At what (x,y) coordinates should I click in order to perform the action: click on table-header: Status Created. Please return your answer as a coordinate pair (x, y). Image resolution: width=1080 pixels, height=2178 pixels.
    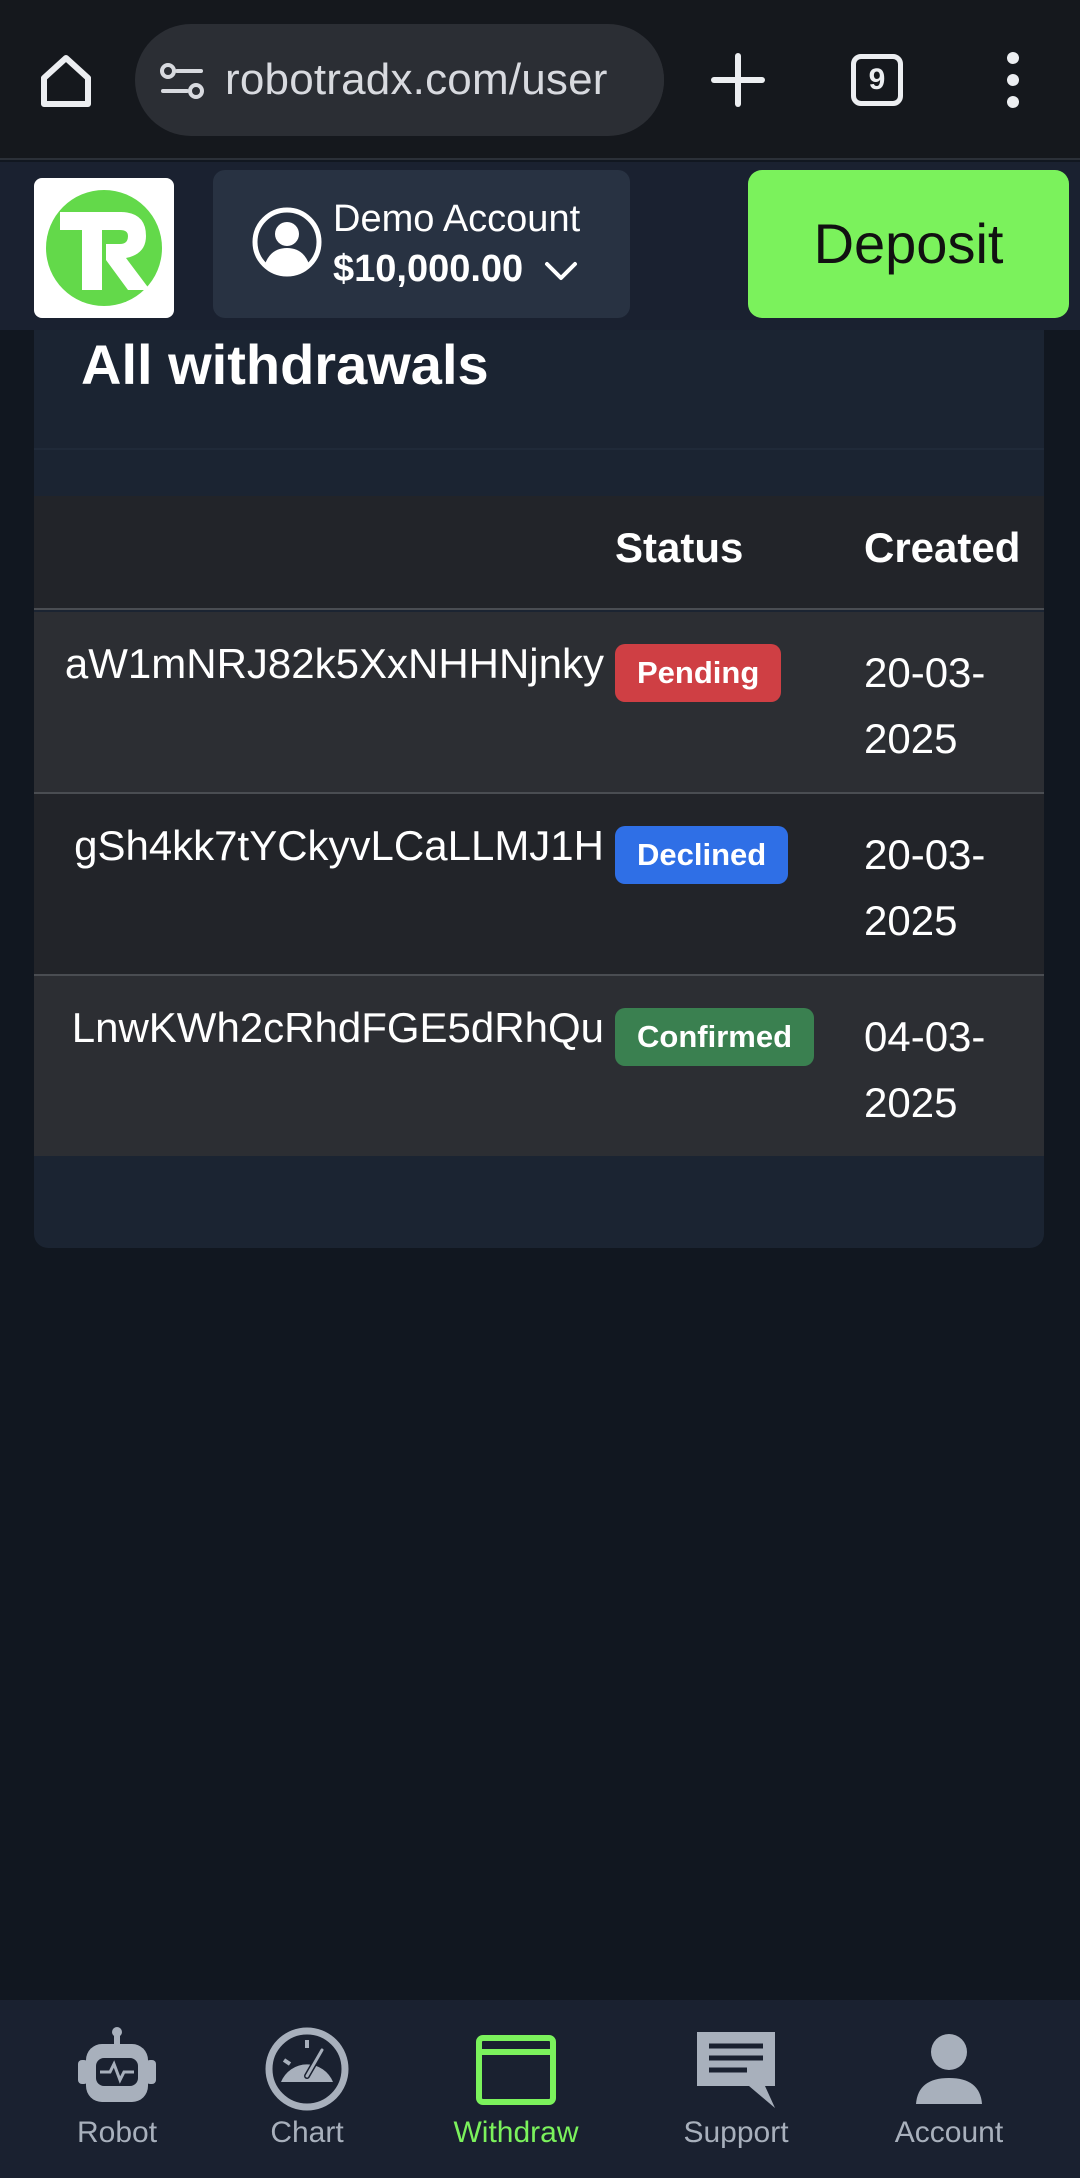
    Looking at the image, I should click on (539, 553).